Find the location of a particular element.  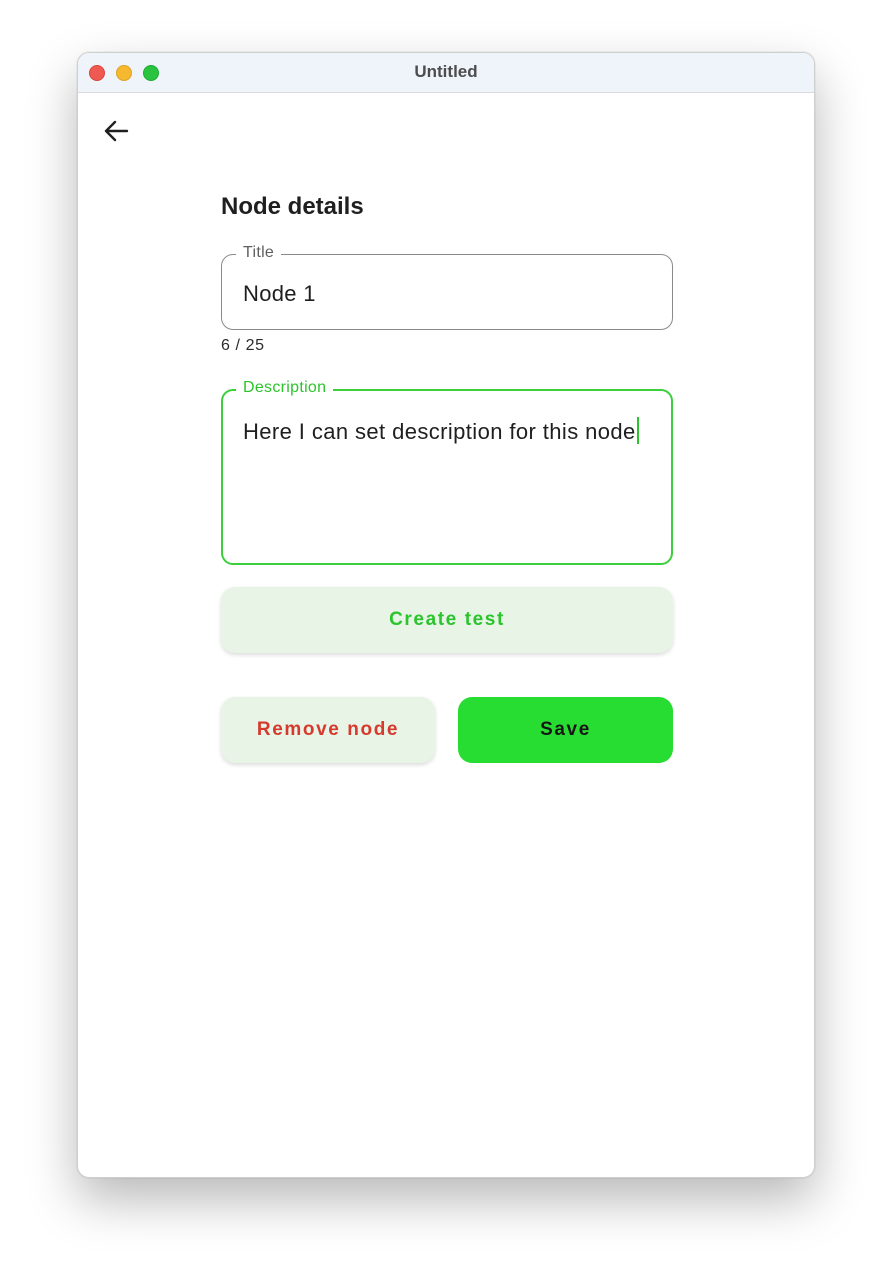

arrow-left-icon is located at coordinates (116, 131).